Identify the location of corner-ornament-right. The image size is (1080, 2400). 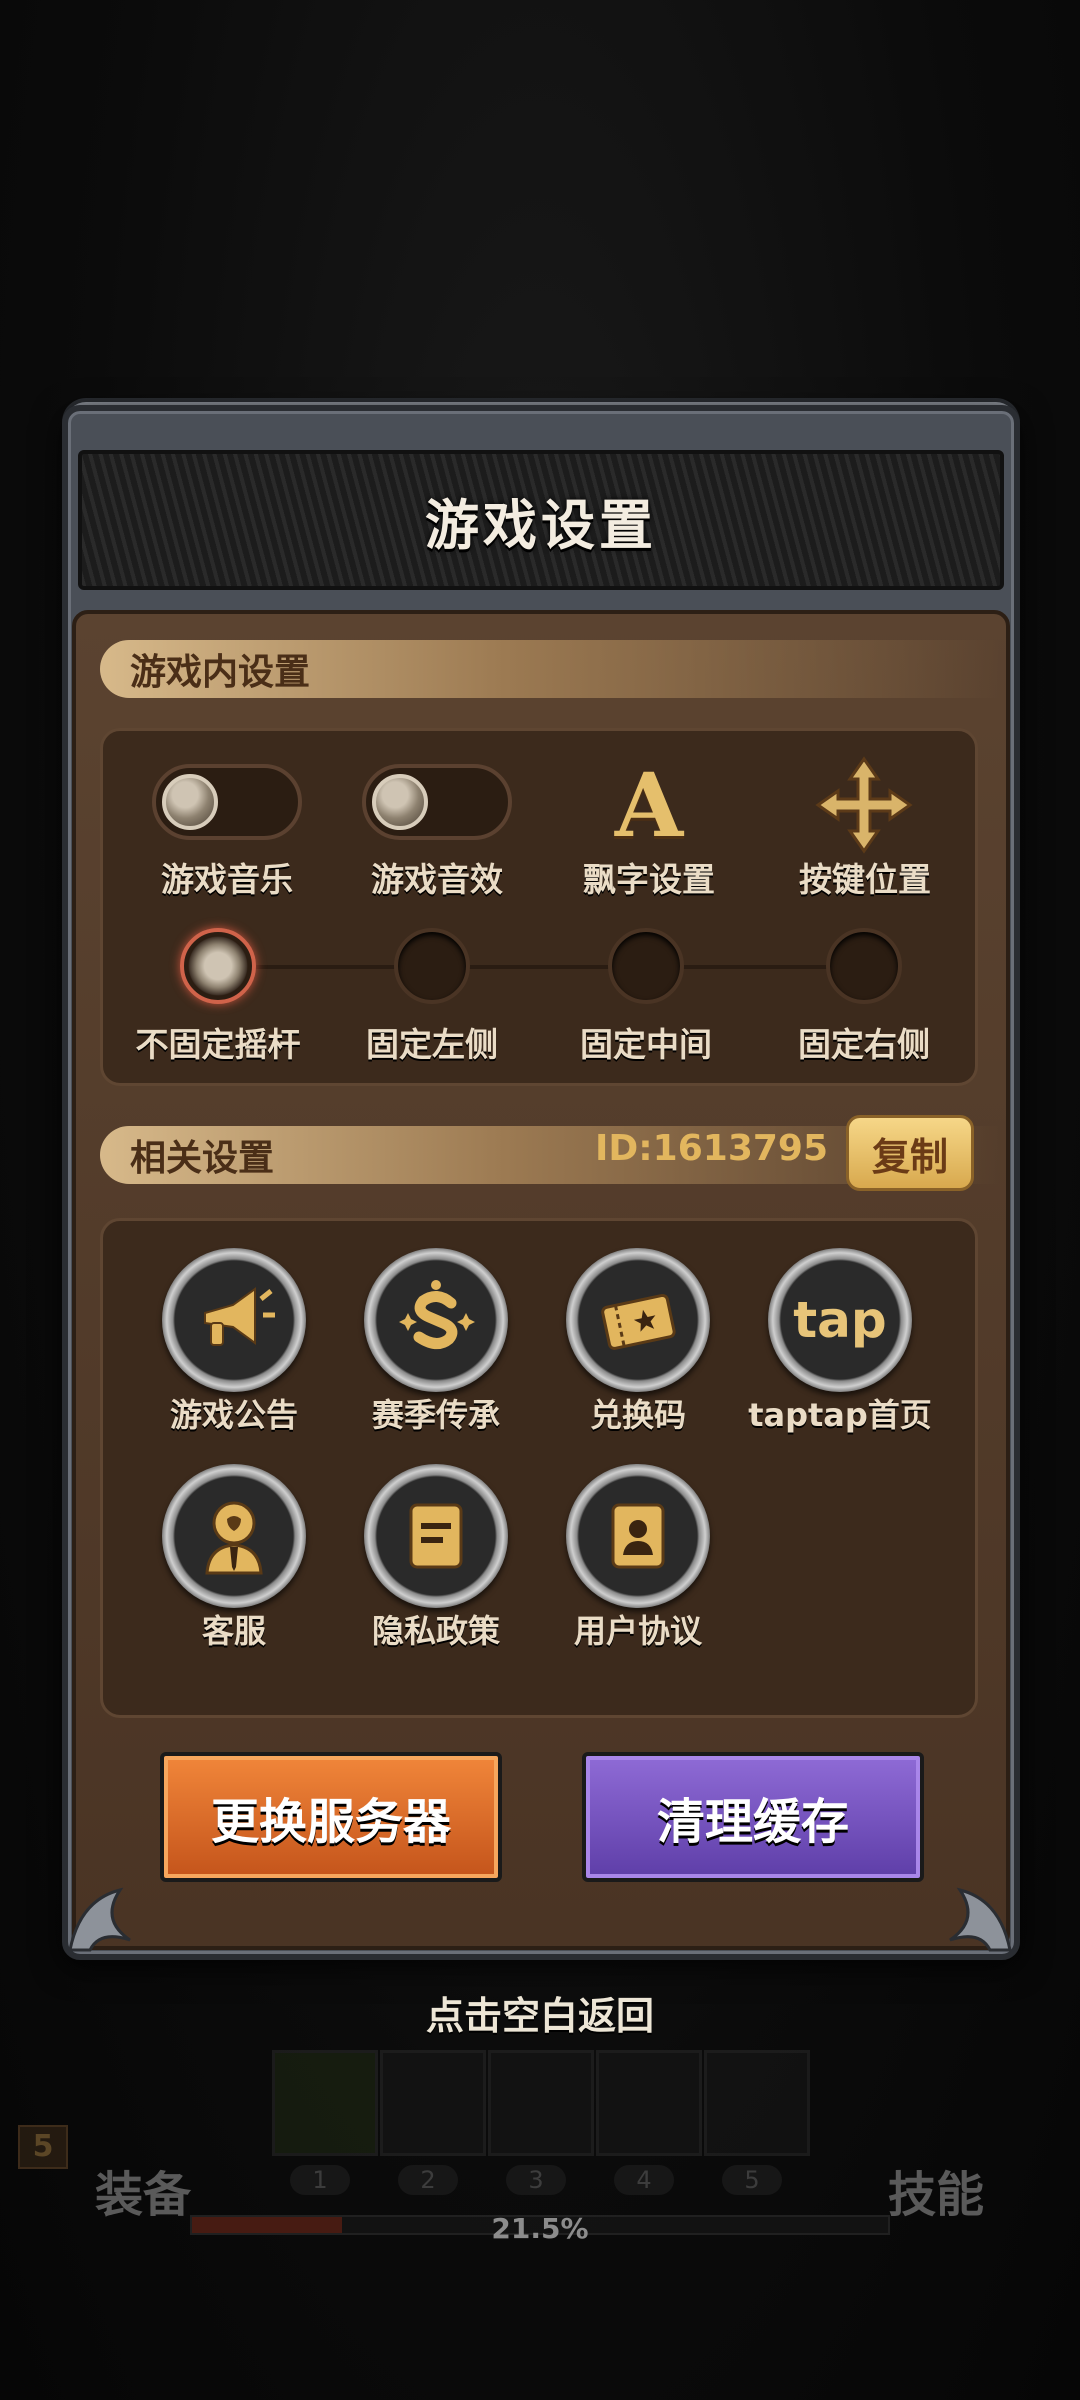
(980, 1919).